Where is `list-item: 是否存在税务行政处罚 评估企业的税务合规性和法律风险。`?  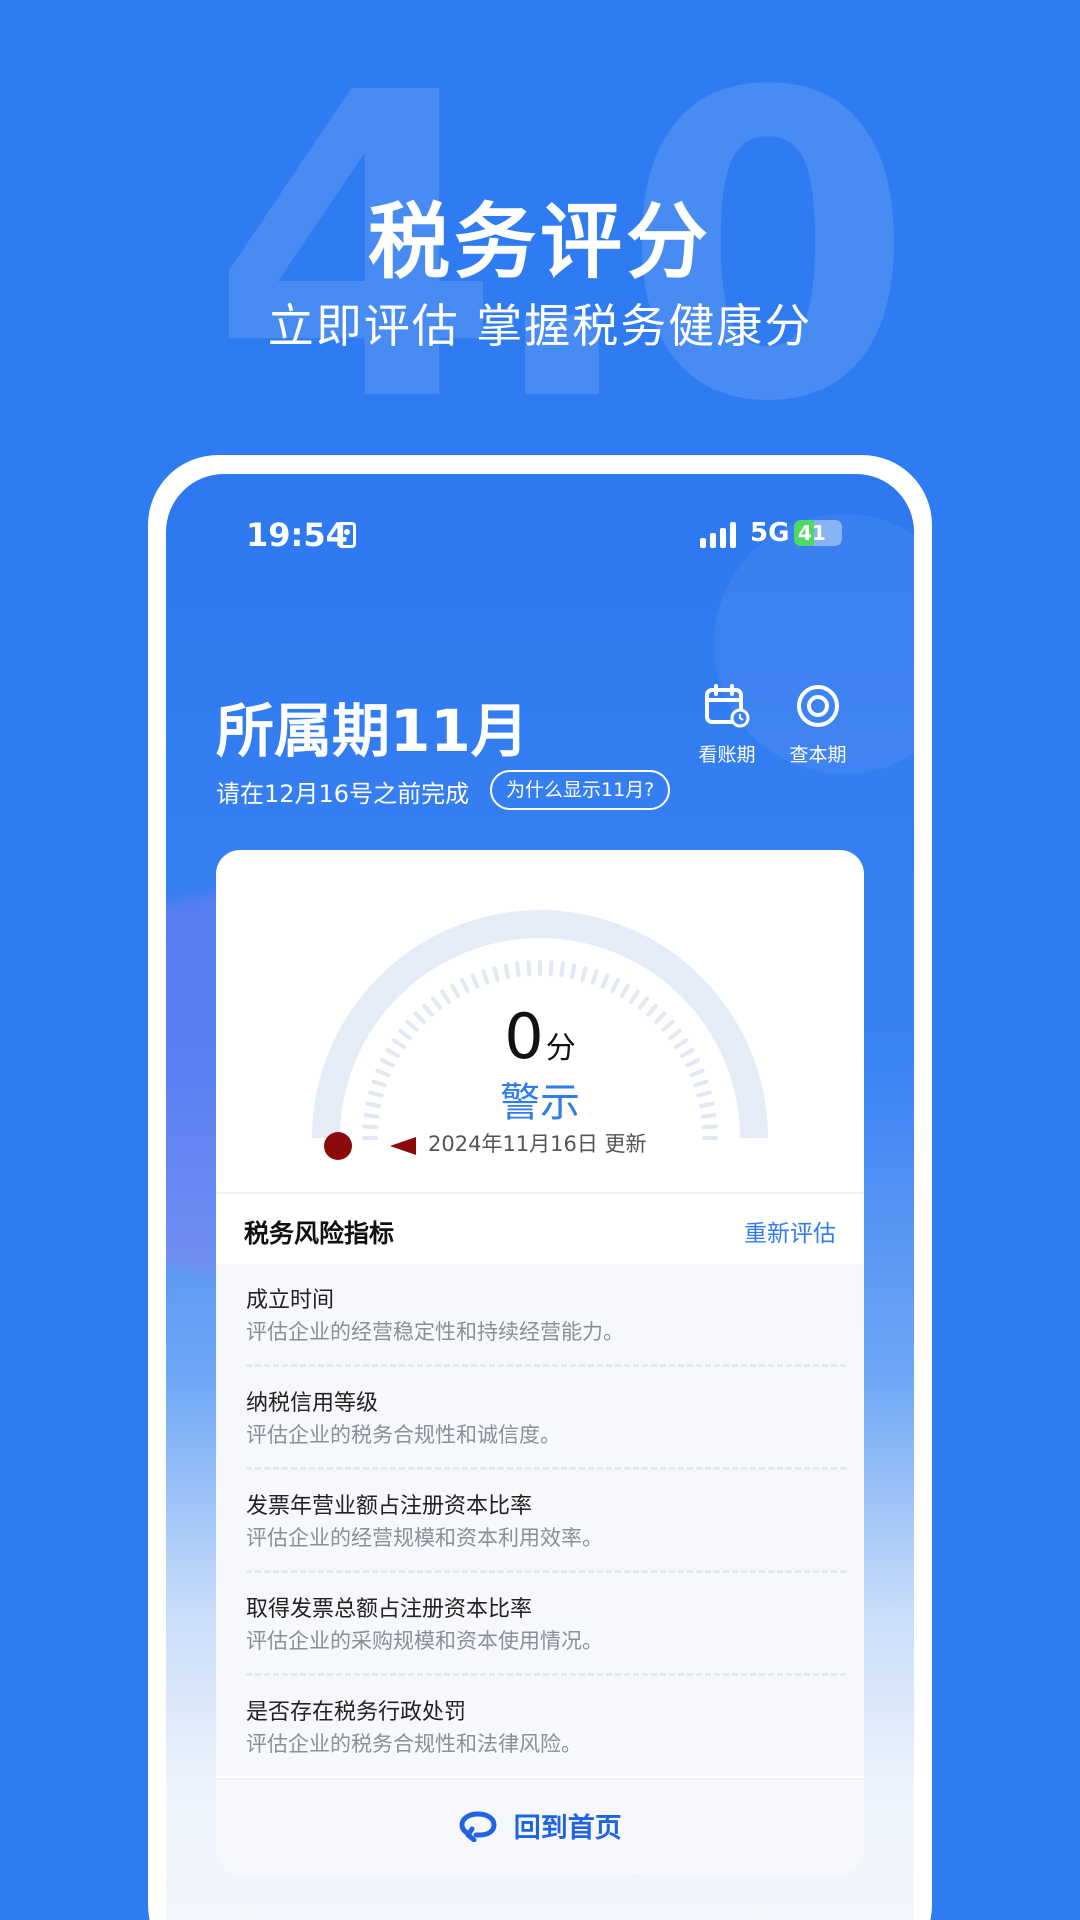 list-item: 是否存在税务行政处罚 评估企业的税务合规性和法律风险。 is located at coordinates (546, 1727).